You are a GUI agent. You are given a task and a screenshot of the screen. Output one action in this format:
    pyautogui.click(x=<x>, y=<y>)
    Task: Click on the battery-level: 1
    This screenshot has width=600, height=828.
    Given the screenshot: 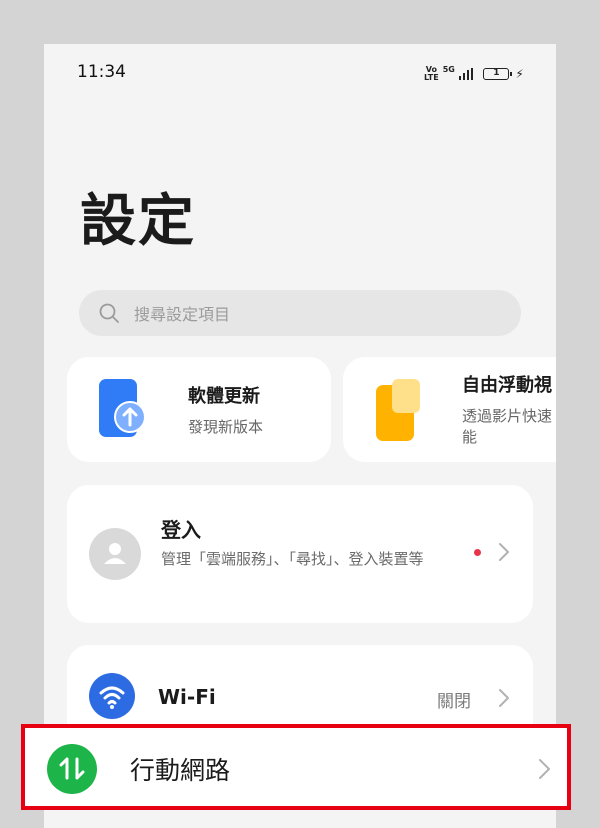 What is the action you would take?
    pyautogui.click(x=496, y=72)
    